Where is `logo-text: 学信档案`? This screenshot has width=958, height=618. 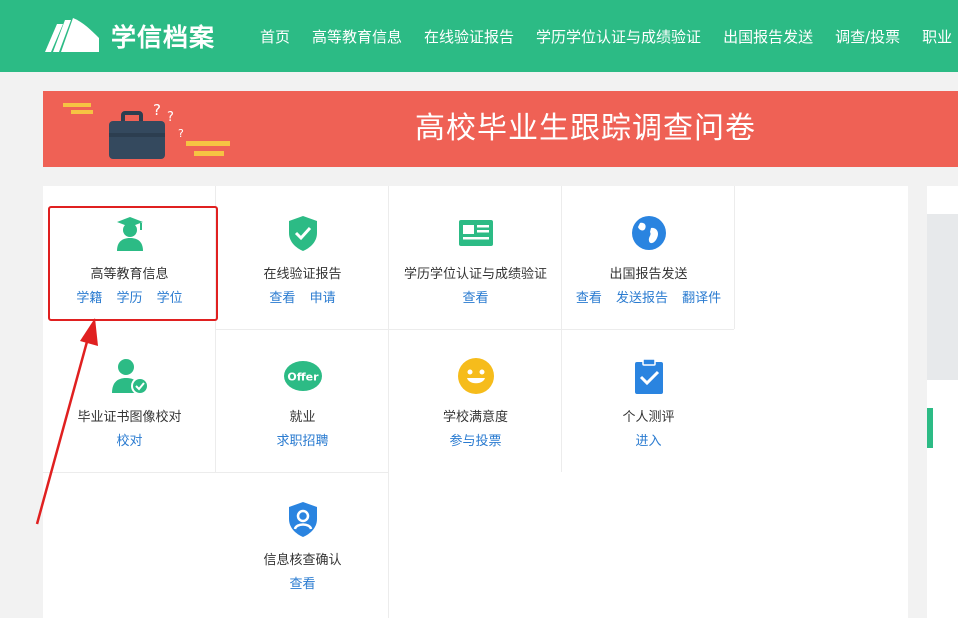
logo-text: 学信档案 is located at coordinates (163, 37).